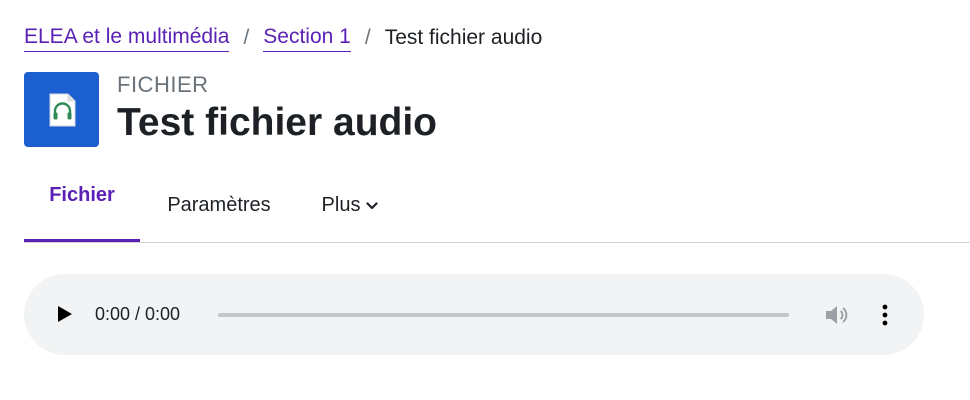 Image resolution: width=970 pixels, height=400 pixels. I want to click on time-display: 0:00 / 0:00, so click(138, 314).